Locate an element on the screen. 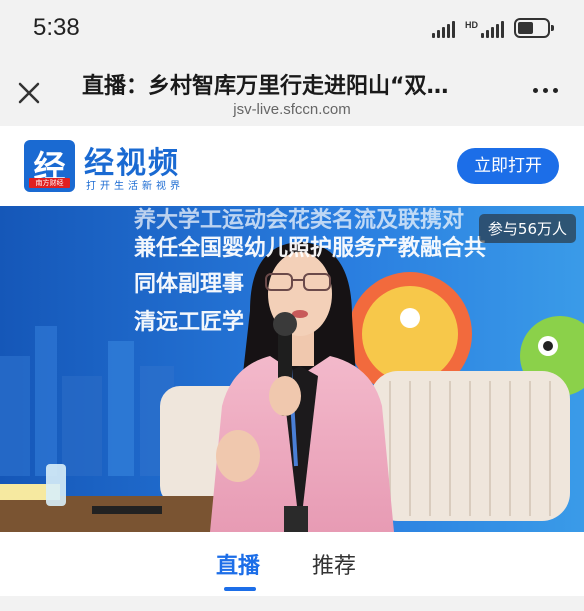 The height and width of the screenshot is (611, 584). page-url: jsv-live.sfccn.com is located at coordinates (292, 109).